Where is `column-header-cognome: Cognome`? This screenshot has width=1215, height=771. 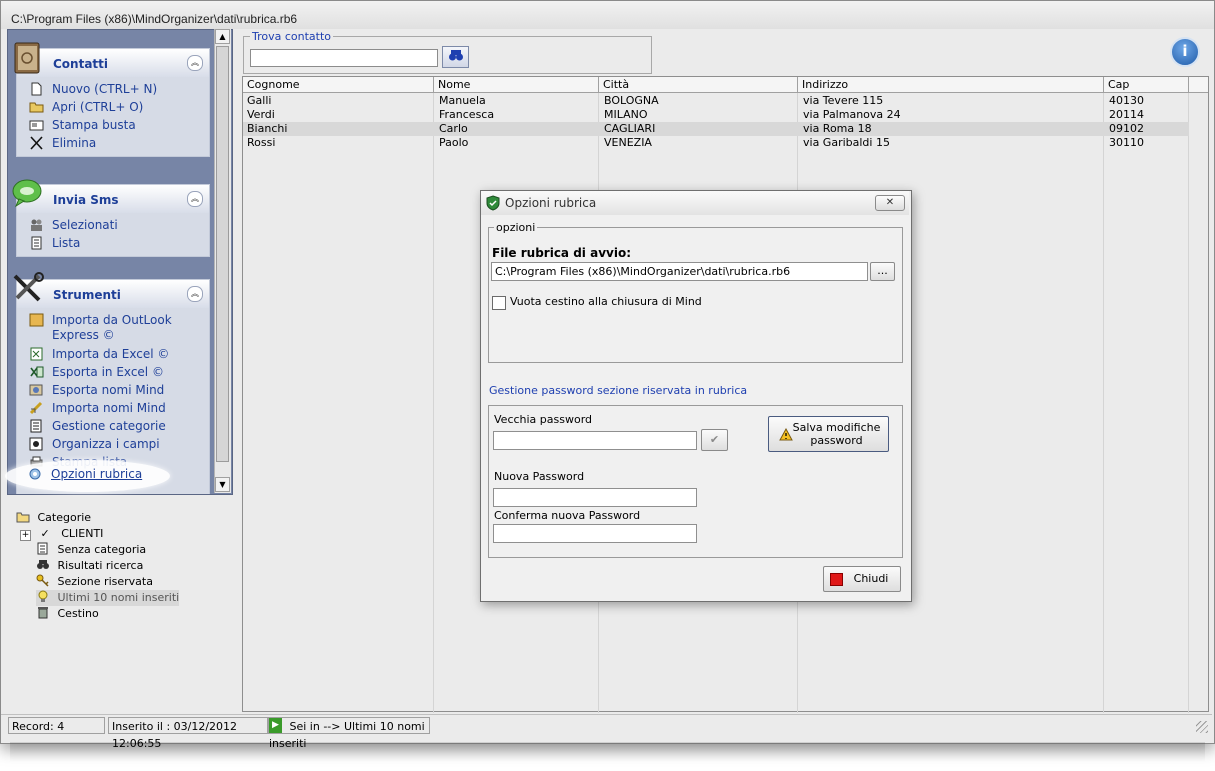 column-header-cognome: Cognome is located at coordinates (338, 84).